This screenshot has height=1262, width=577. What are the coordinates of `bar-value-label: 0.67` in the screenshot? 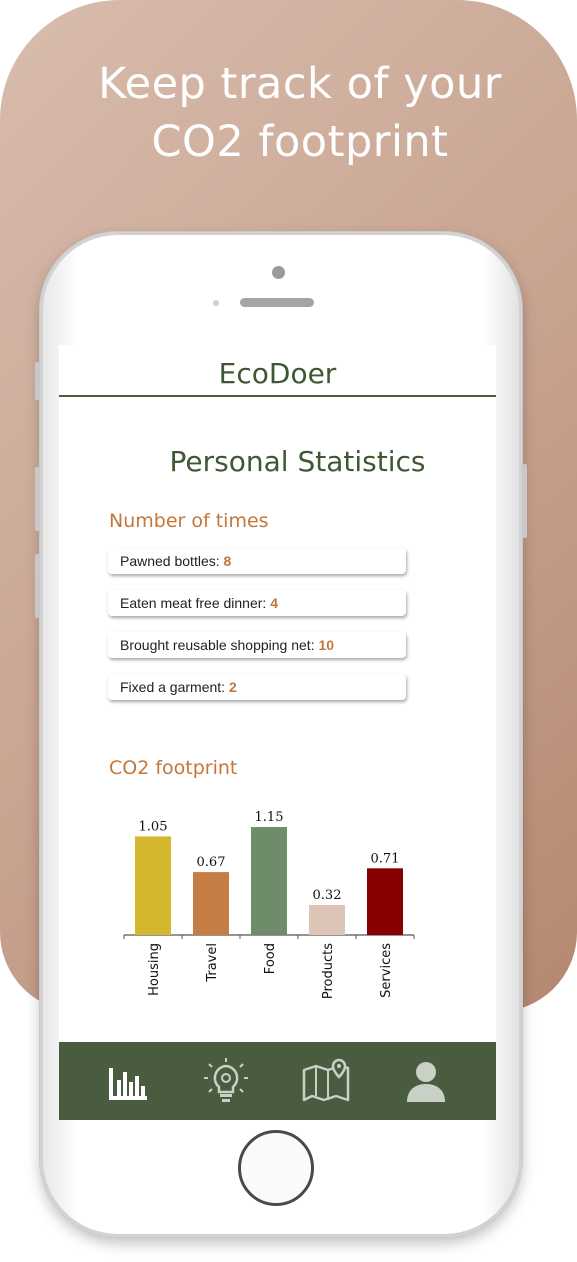 It's located at (211, 862).